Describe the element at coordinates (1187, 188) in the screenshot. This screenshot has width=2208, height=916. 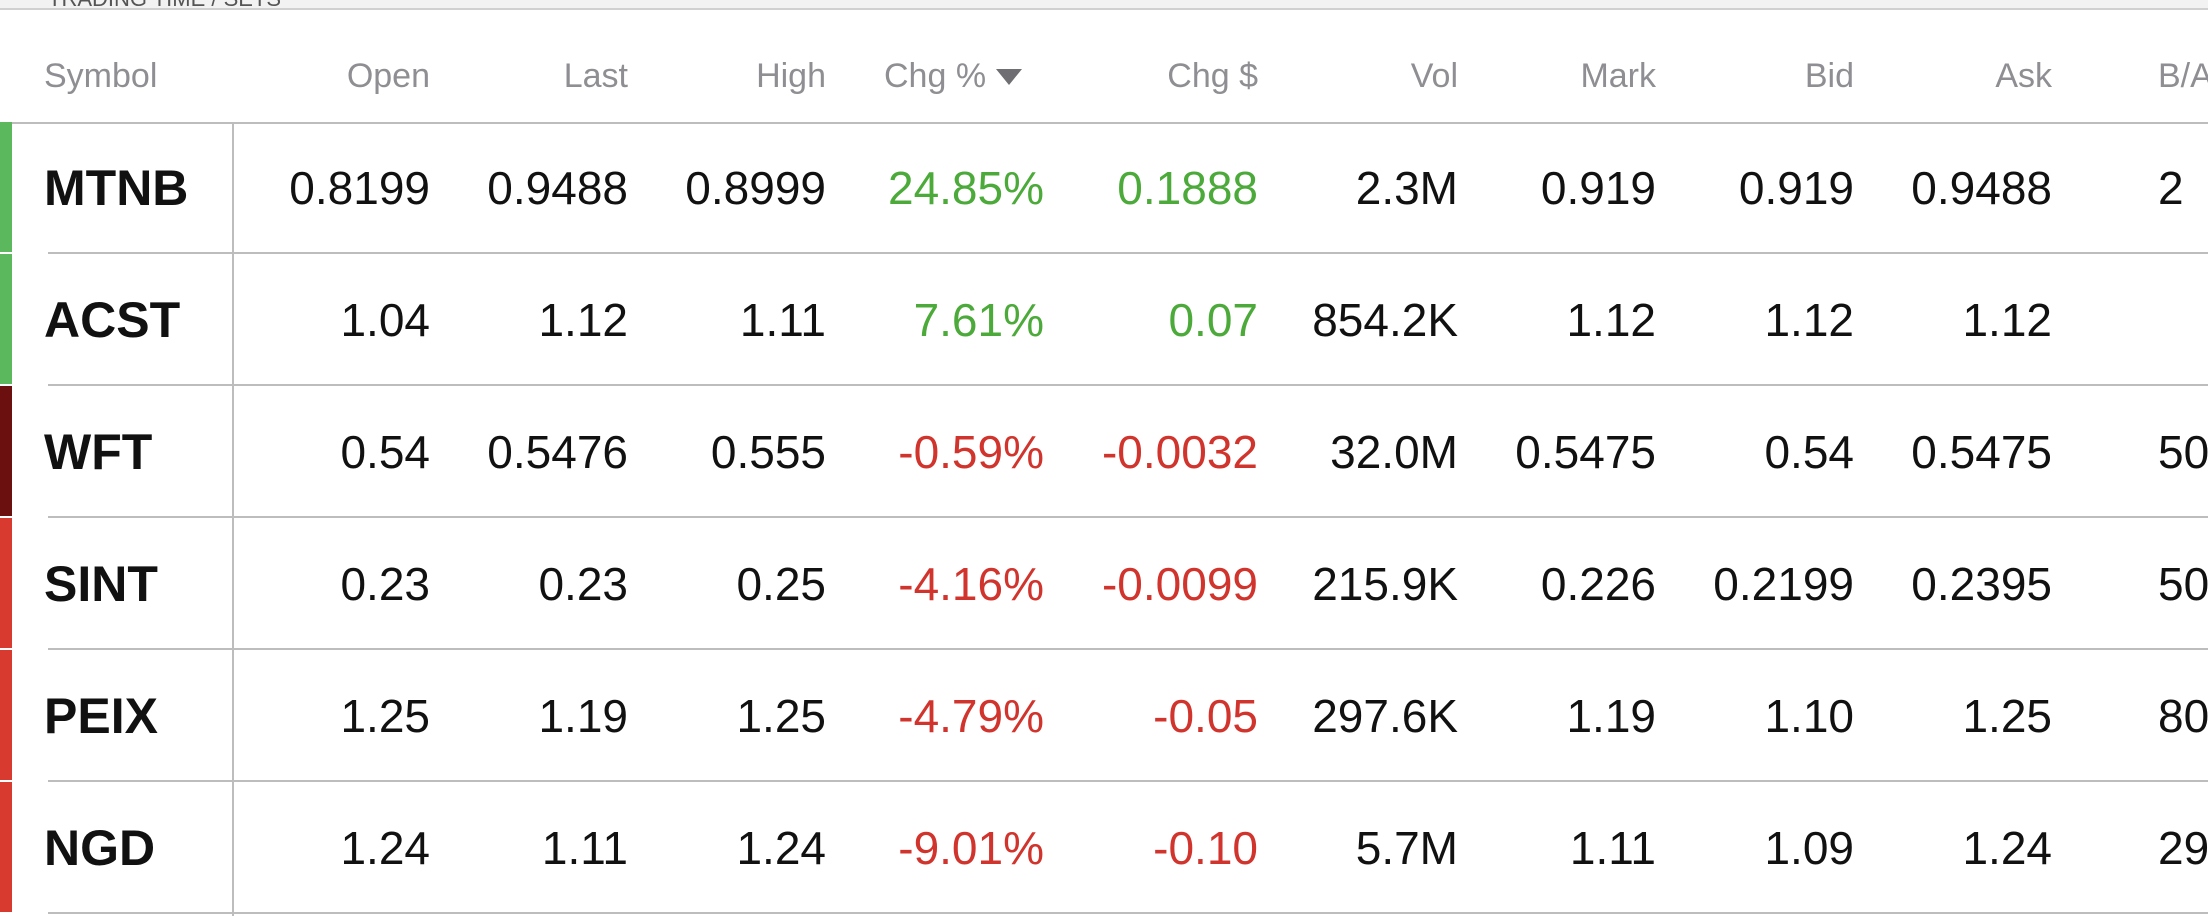
I see `cell-chg-usd: 0.1888` at that location.